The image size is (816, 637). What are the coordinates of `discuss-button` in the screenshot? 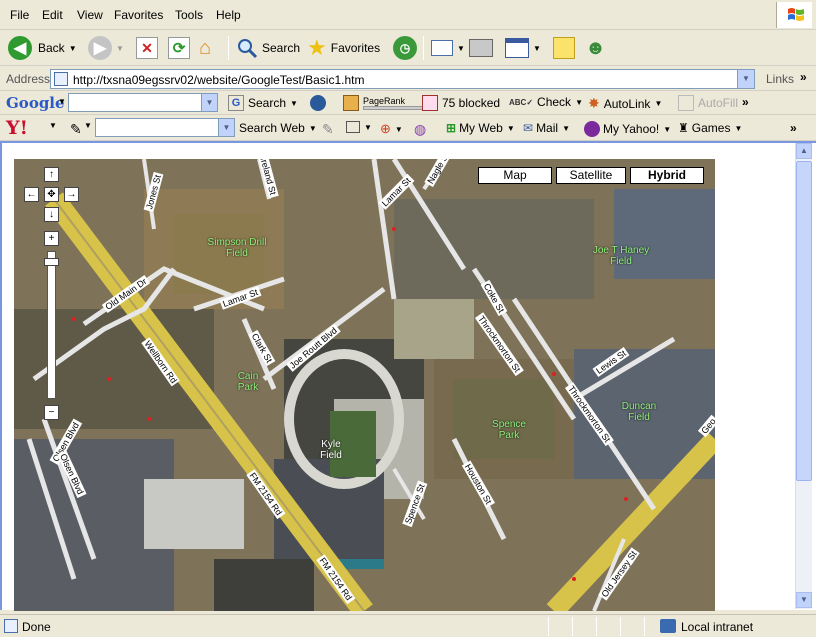 It's located at (564, 48).